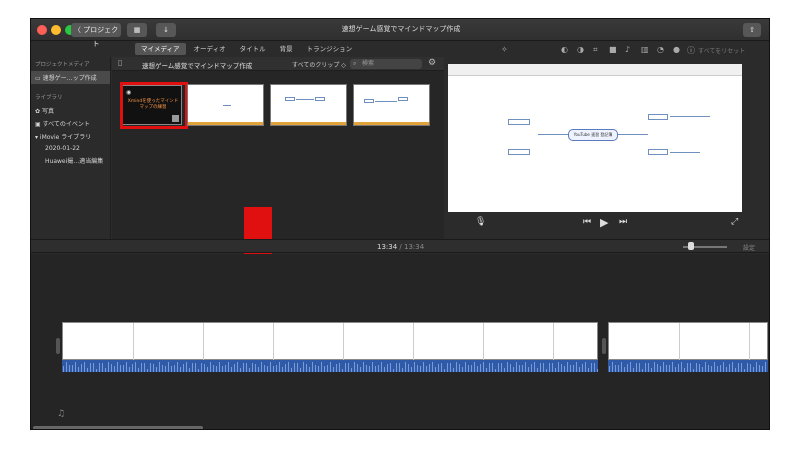 The width and height of the screenshot is (800, 450). Describe the element at coordinates (480, 222) in the screenshot. I see `microphone-icon: 🎙` at that location.